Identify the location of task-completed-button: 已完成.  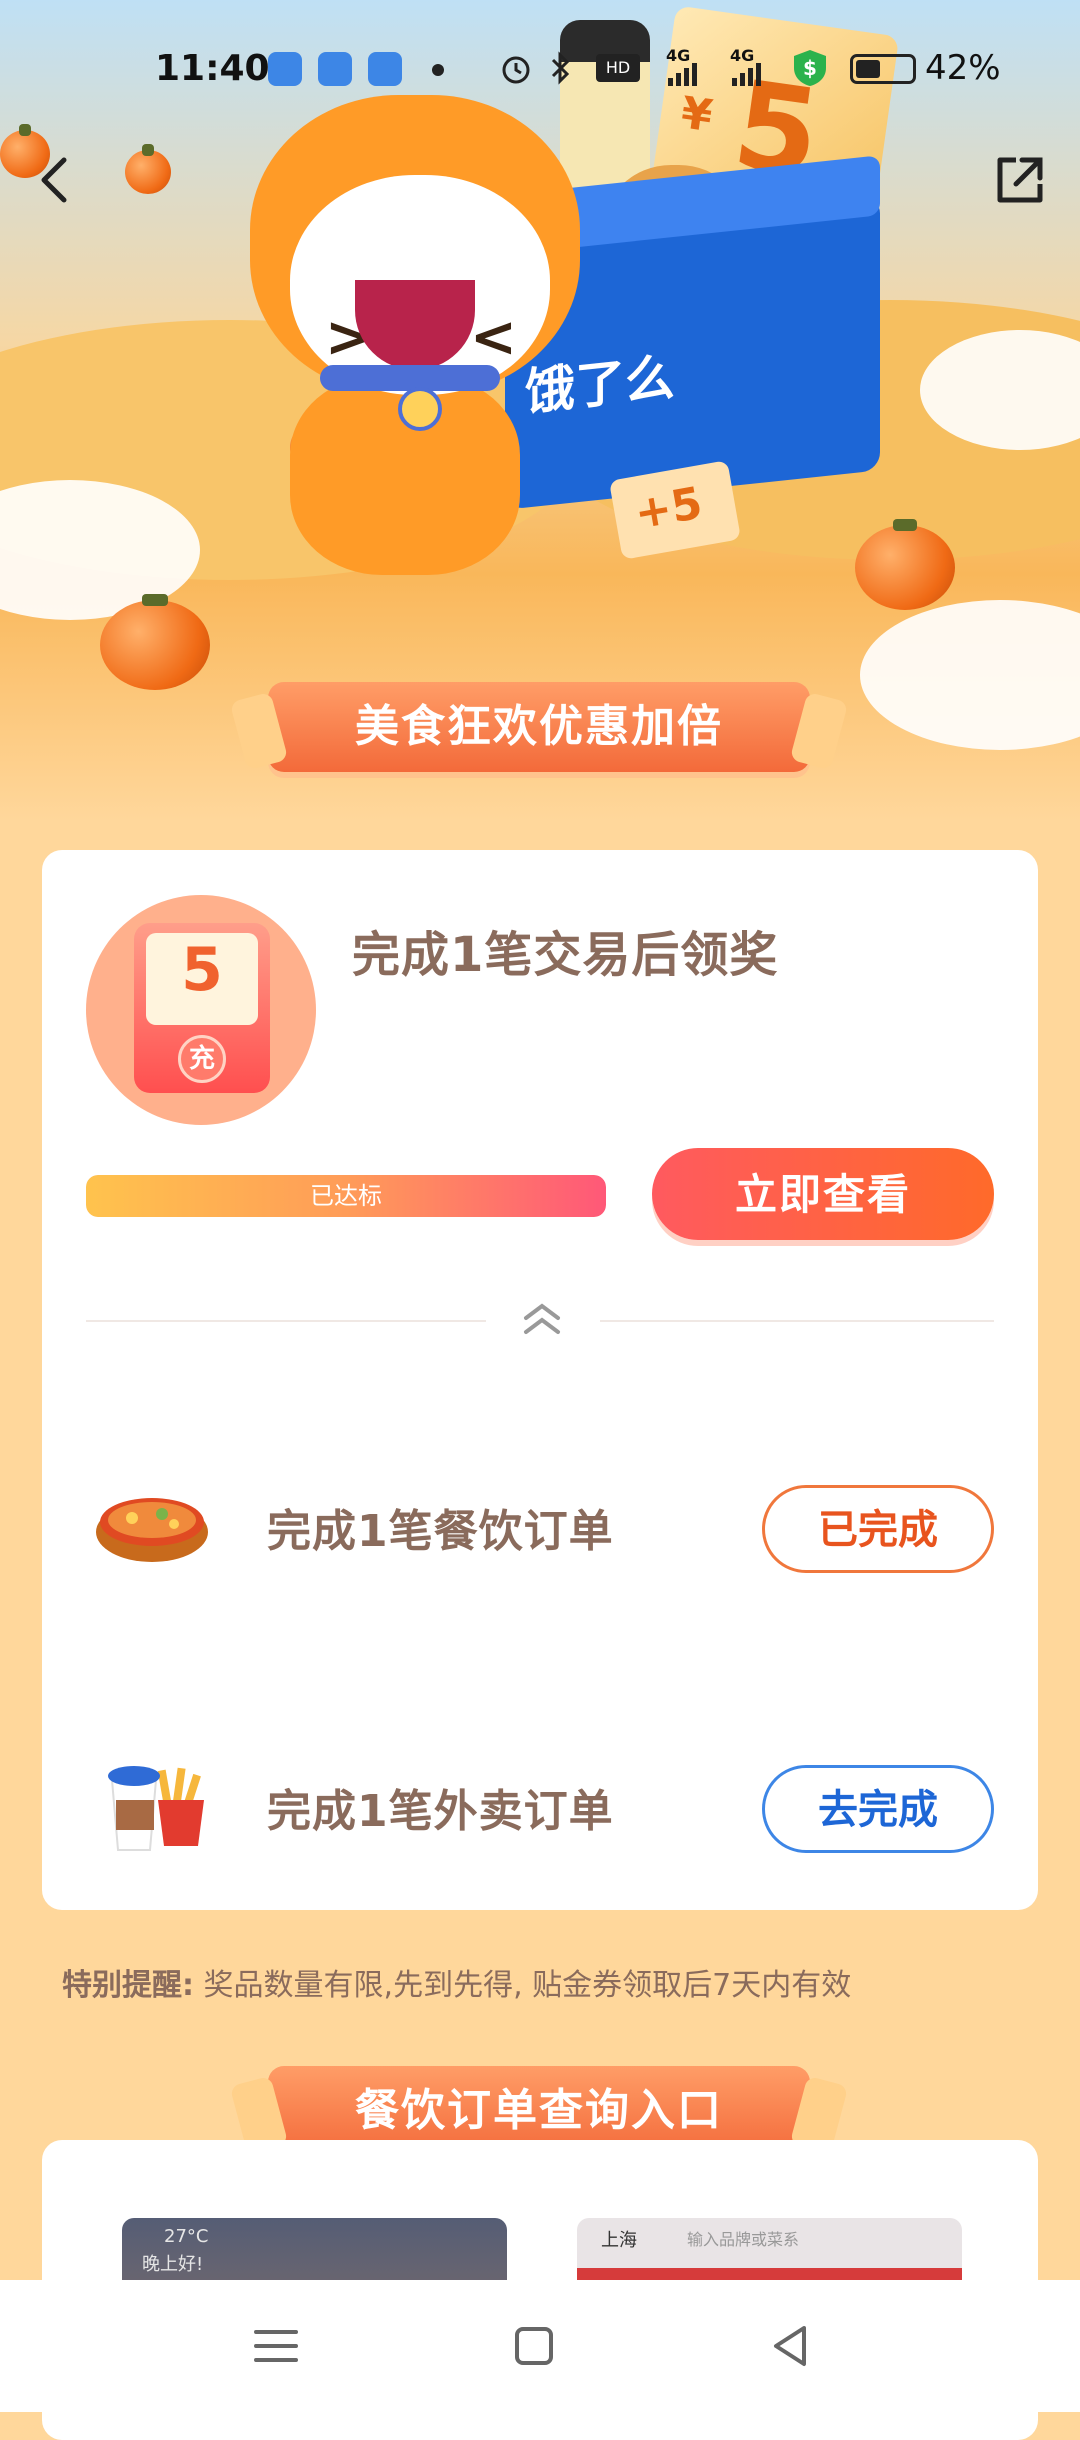
(878, 1529).